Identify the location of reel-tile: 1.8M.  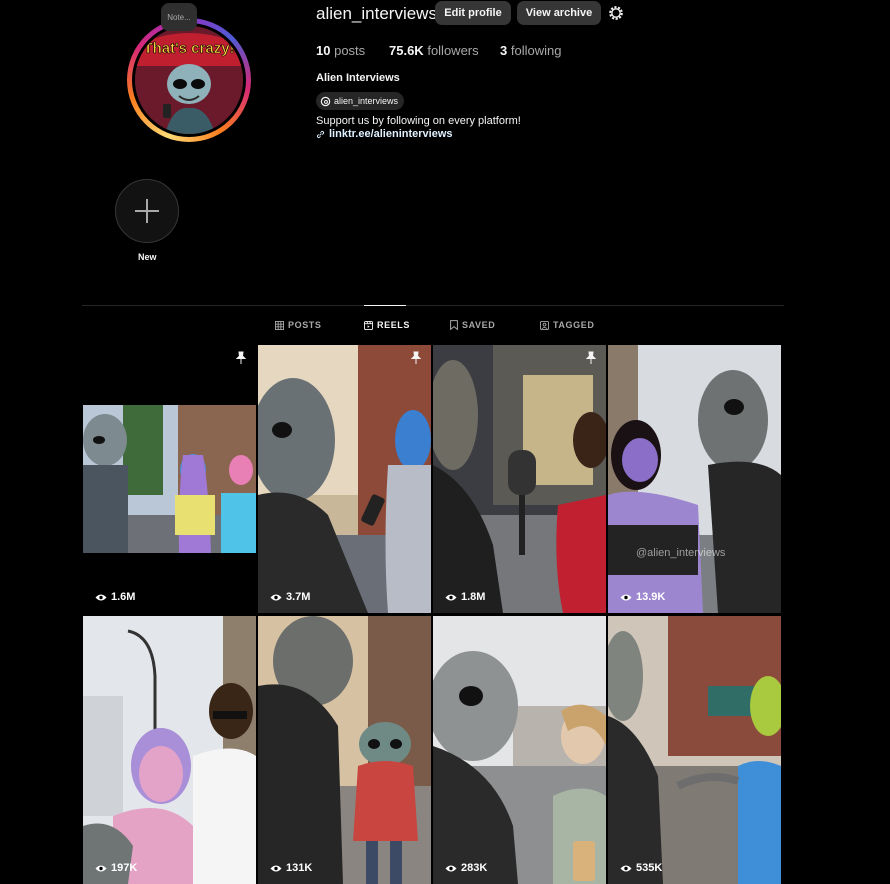
(519, 479).